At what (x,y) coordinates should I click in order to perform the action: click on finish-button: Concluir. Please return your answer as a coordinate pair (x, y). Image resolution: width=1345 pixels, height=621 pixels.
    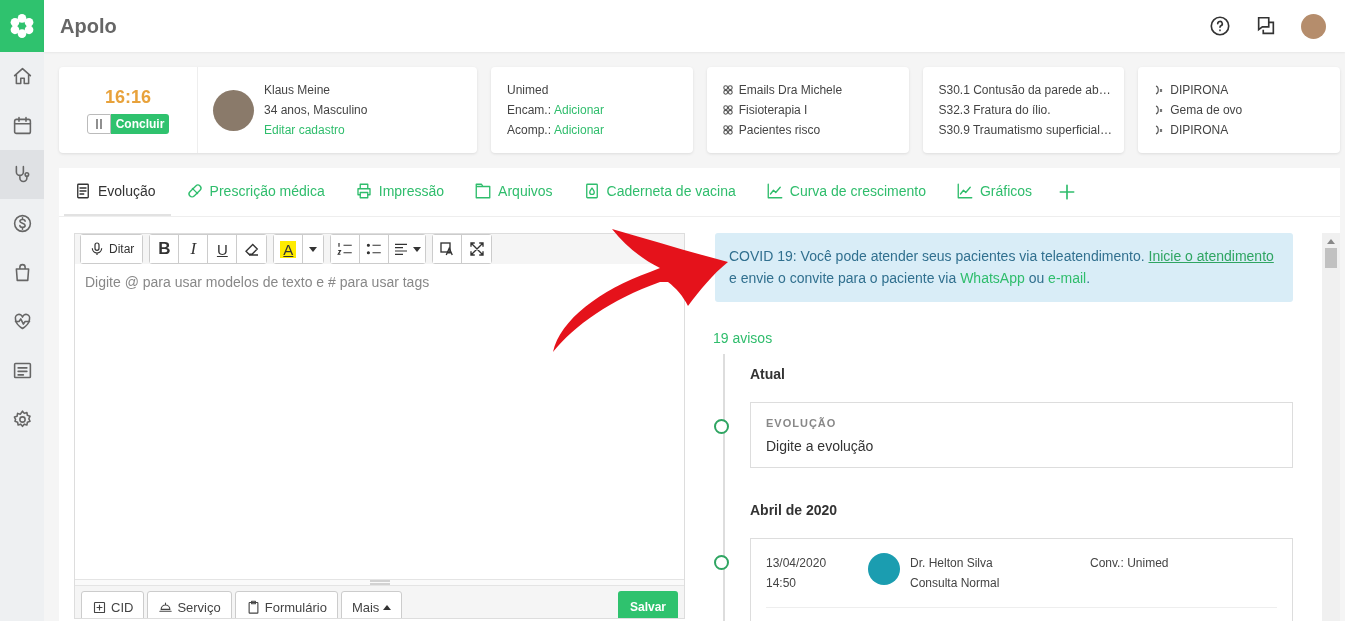
    Looking at the image, I should click on (140, 123).